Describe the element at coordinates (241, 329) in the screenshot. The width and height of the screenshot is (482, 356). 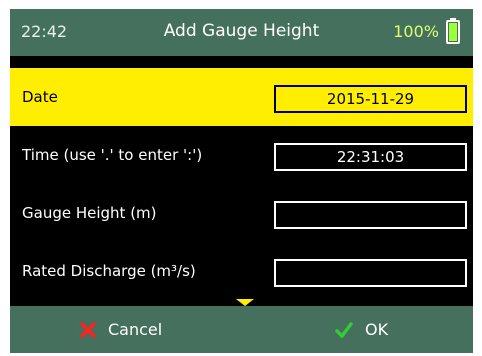
I see `softkey-bar: Cancel OK` at that location.